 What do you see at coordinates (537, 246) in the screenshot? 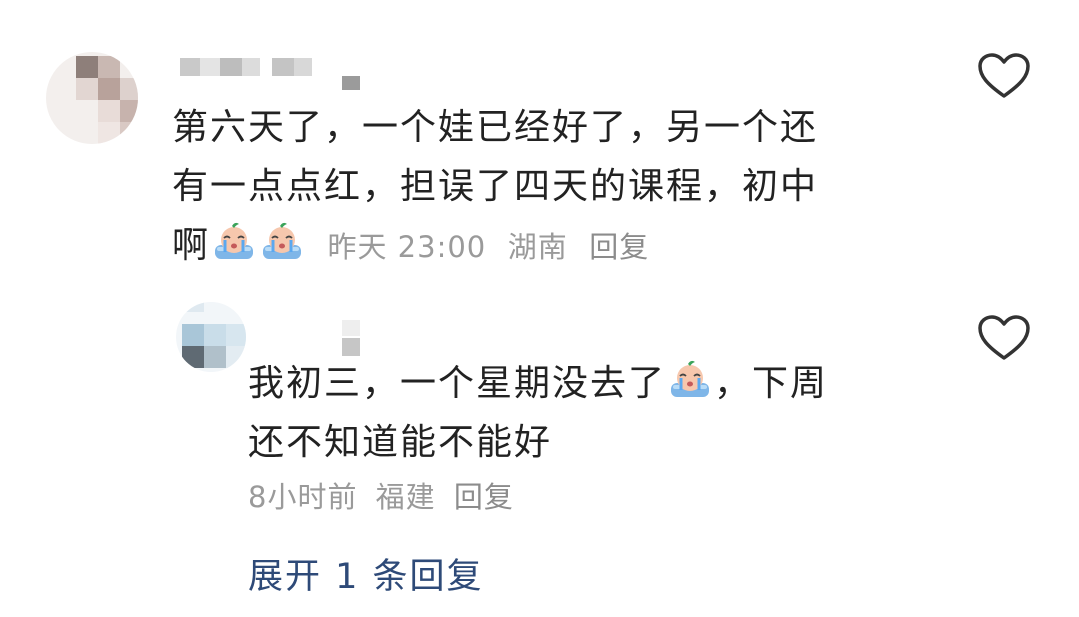
I see `comment-location: 湖南` at bounding box center [537, 246].